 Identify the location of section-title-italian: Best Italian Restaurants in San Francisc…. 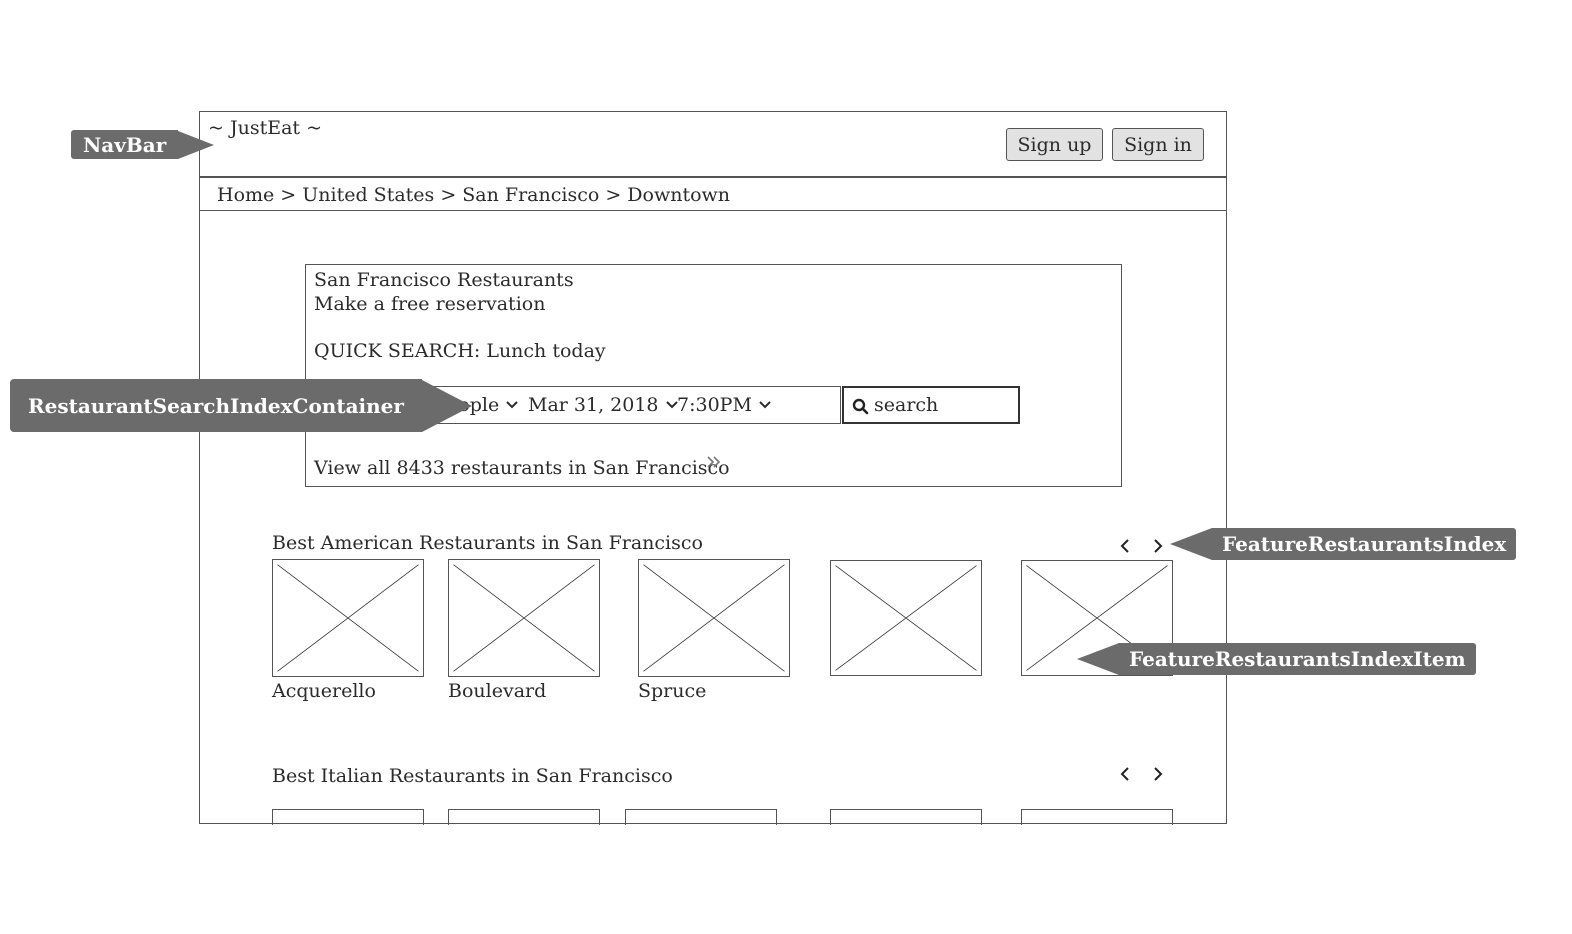
(472, 776).